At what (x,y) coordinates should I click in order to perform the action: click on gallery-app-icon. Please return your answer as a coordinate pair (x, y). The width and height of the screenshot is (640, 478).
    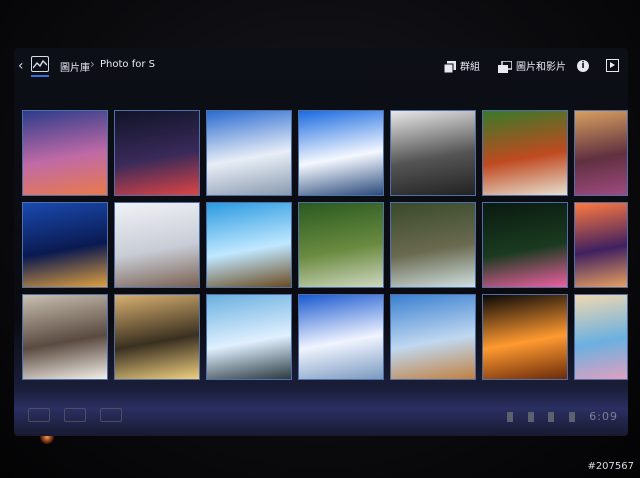
    Looking at the image, I should click on (40, 64).